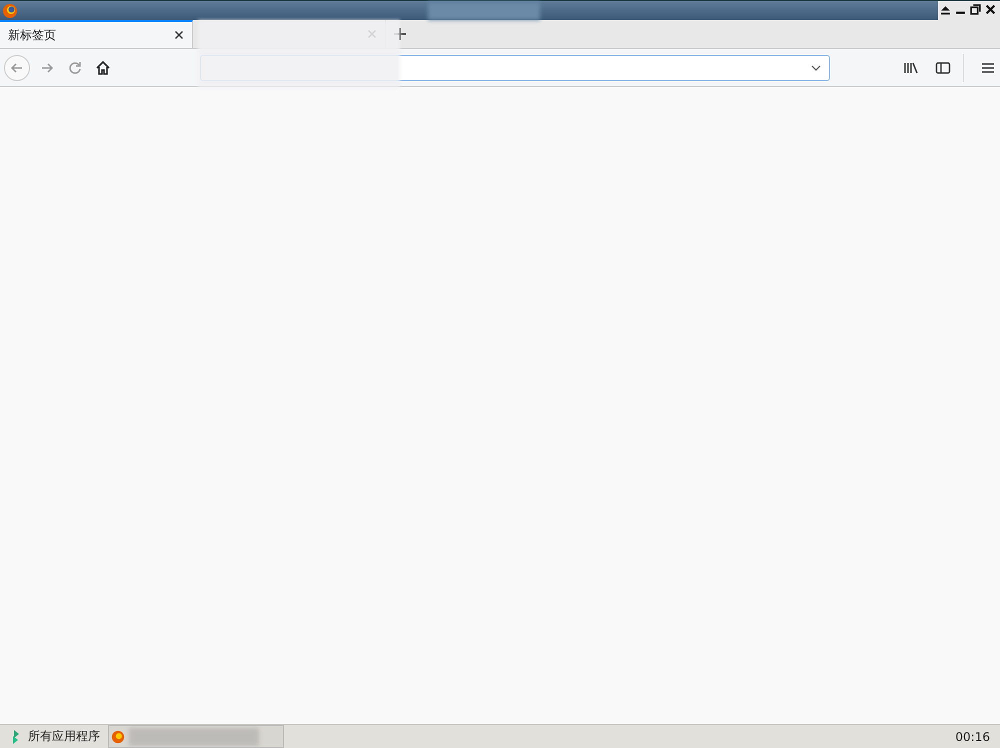 The height and width of the screenshot is (748, 1000). I want to click on eject-icon, so click(946, 10).